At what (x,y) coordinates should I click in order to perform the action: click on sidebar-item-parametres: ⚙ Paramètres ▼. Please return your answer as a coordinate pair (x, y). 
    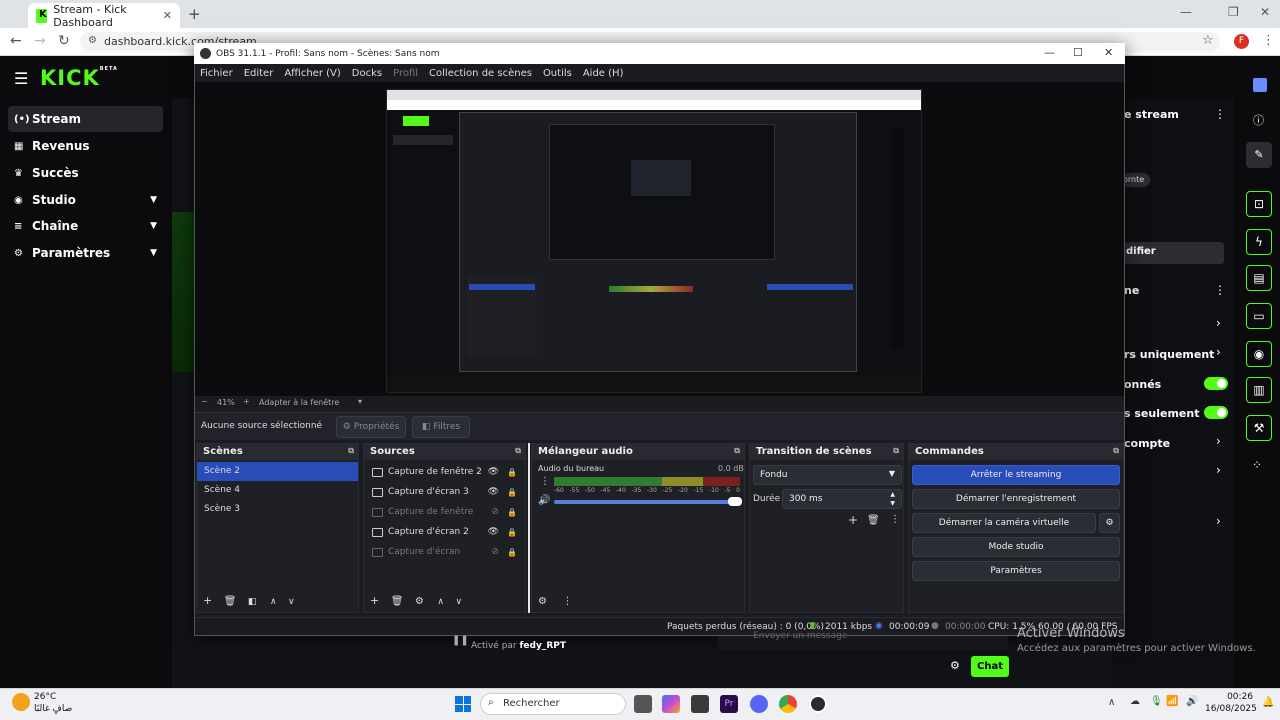
    Looking at the image, I should click on (85, 253).